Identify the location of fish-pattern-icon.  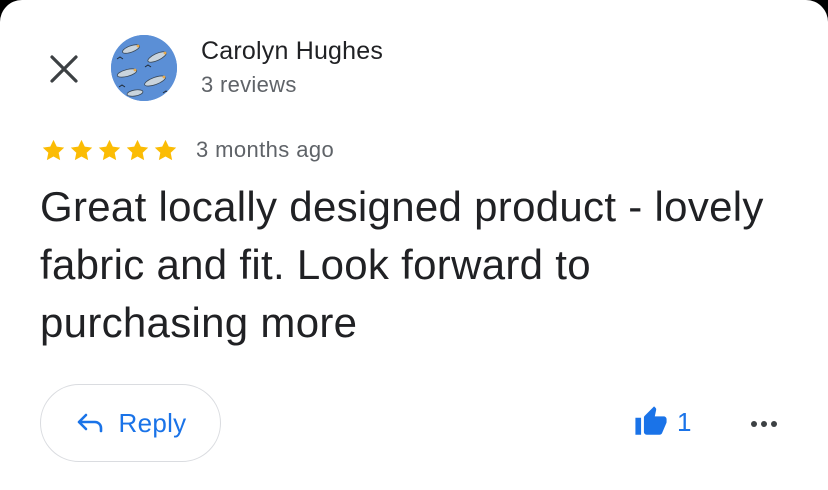
(144, 68).